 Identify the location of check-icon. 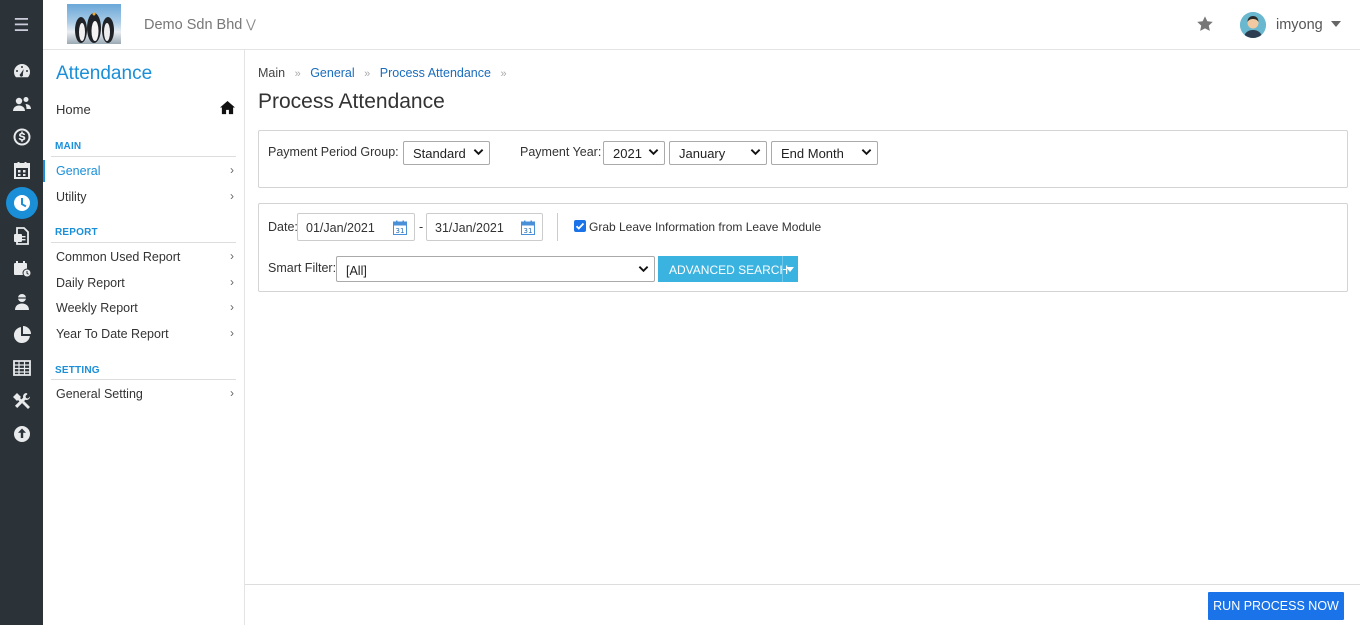
(580, 226).